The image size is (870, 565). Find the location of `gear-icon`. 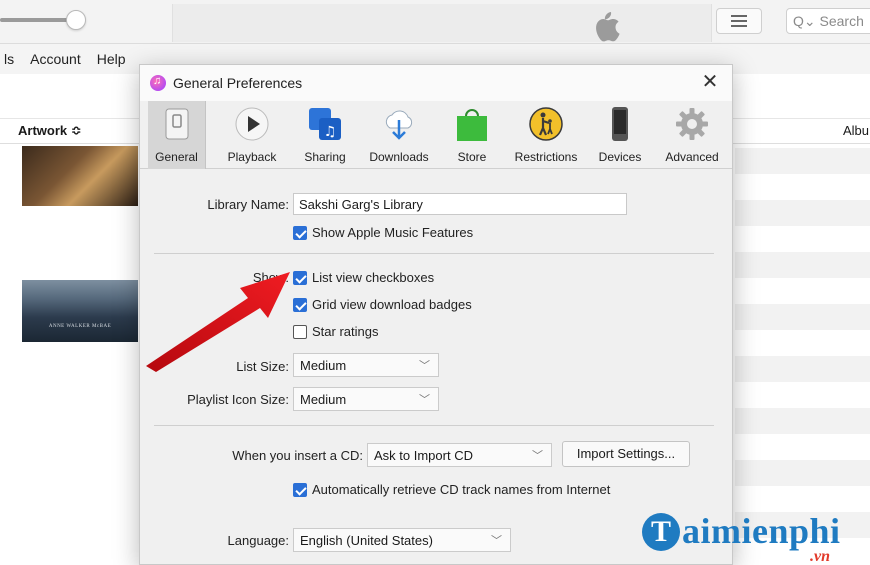

gear-icon is located at coordinates (692, 124).